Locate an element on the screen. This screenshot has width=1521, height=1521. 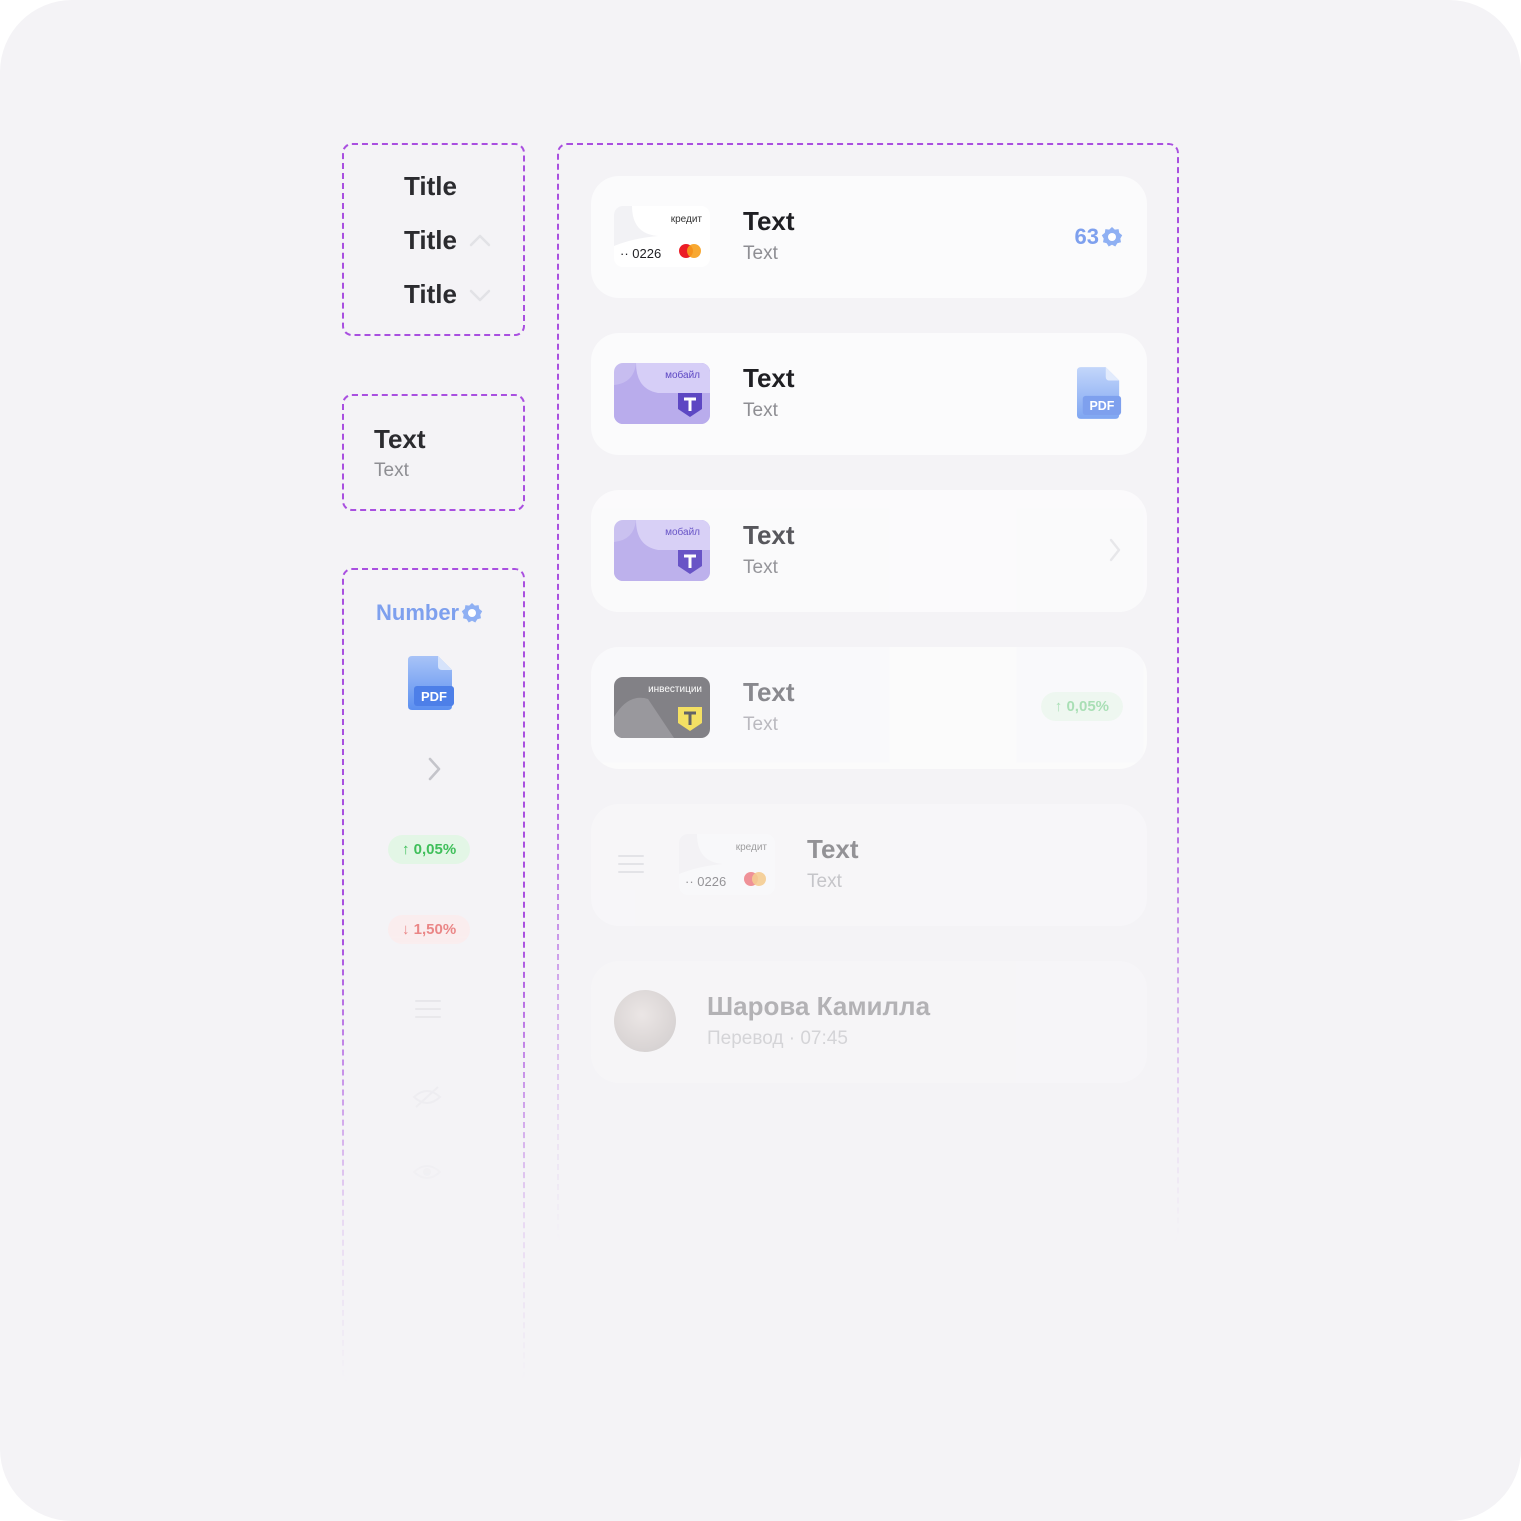
title-row: Title is located at coordinates (430, 186).